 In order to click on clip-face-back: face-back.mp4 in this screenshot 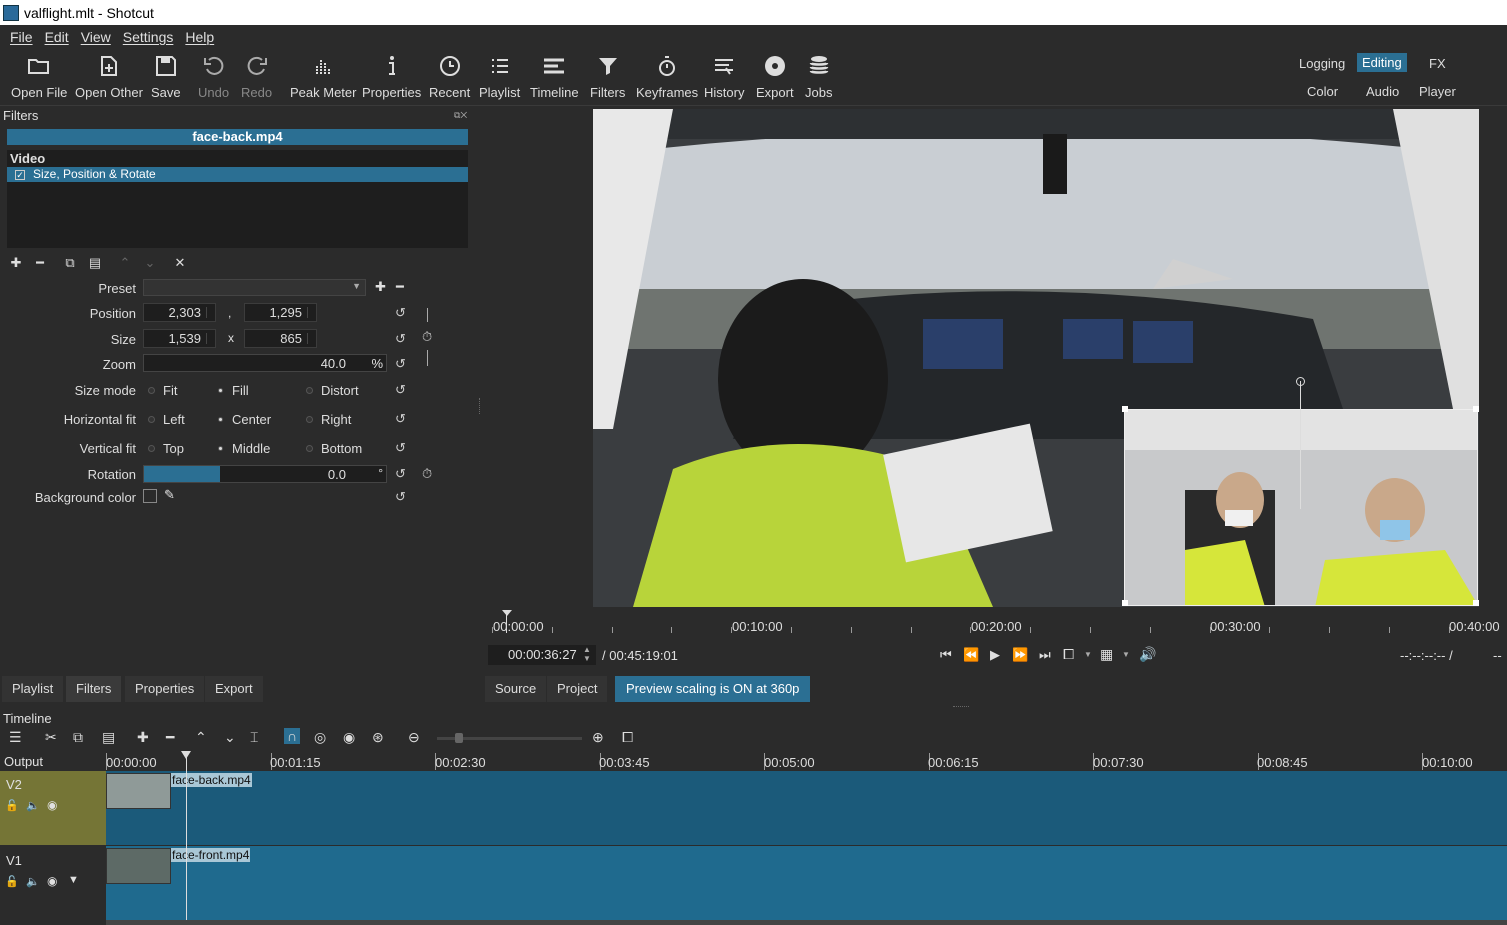, I will do `click(806, 808)`.